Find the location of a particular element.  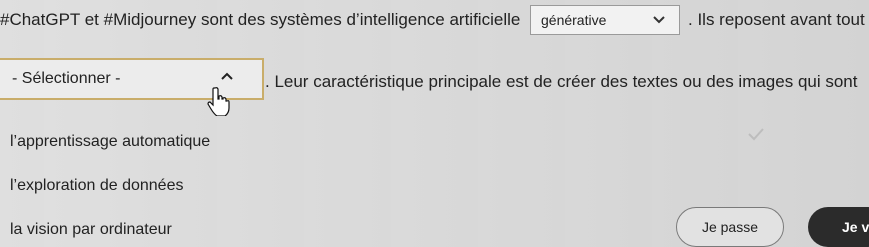

faint-check-icon is located at coordinates (756, 134).